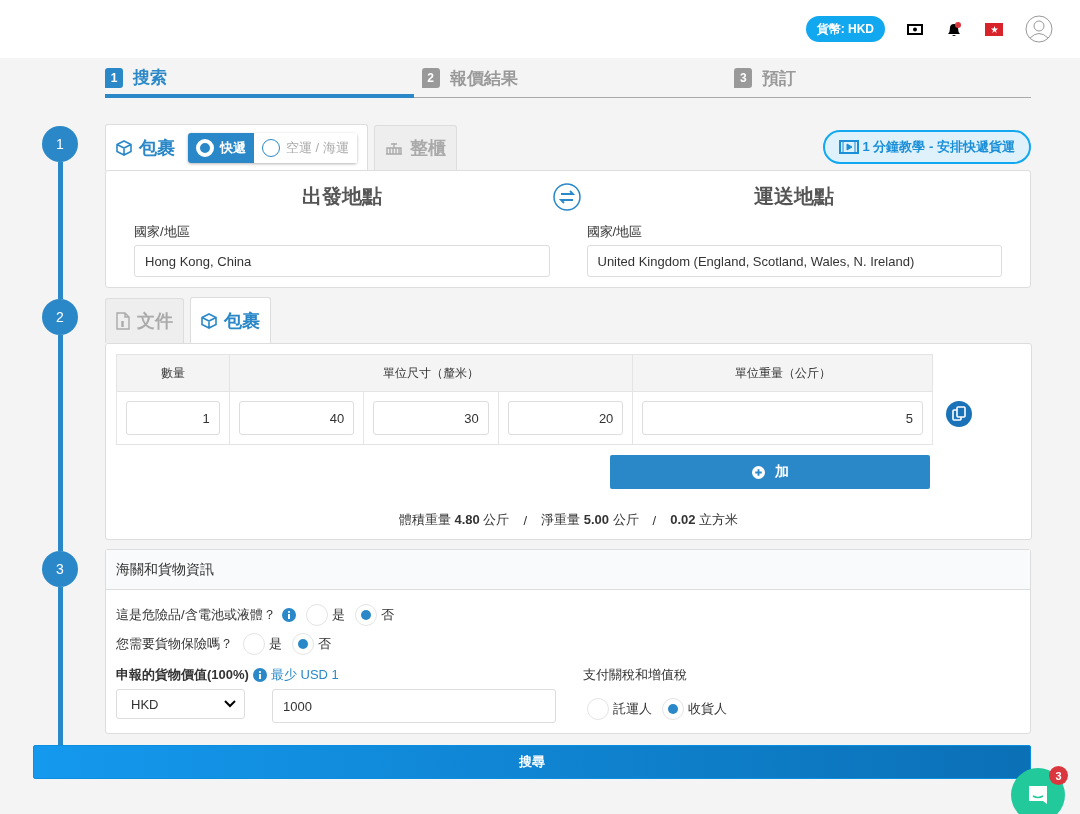 The image size is (1080, 814). Describe the element at coordinates (994, 29) in the screenshot. I see `flag-icon` at that location.